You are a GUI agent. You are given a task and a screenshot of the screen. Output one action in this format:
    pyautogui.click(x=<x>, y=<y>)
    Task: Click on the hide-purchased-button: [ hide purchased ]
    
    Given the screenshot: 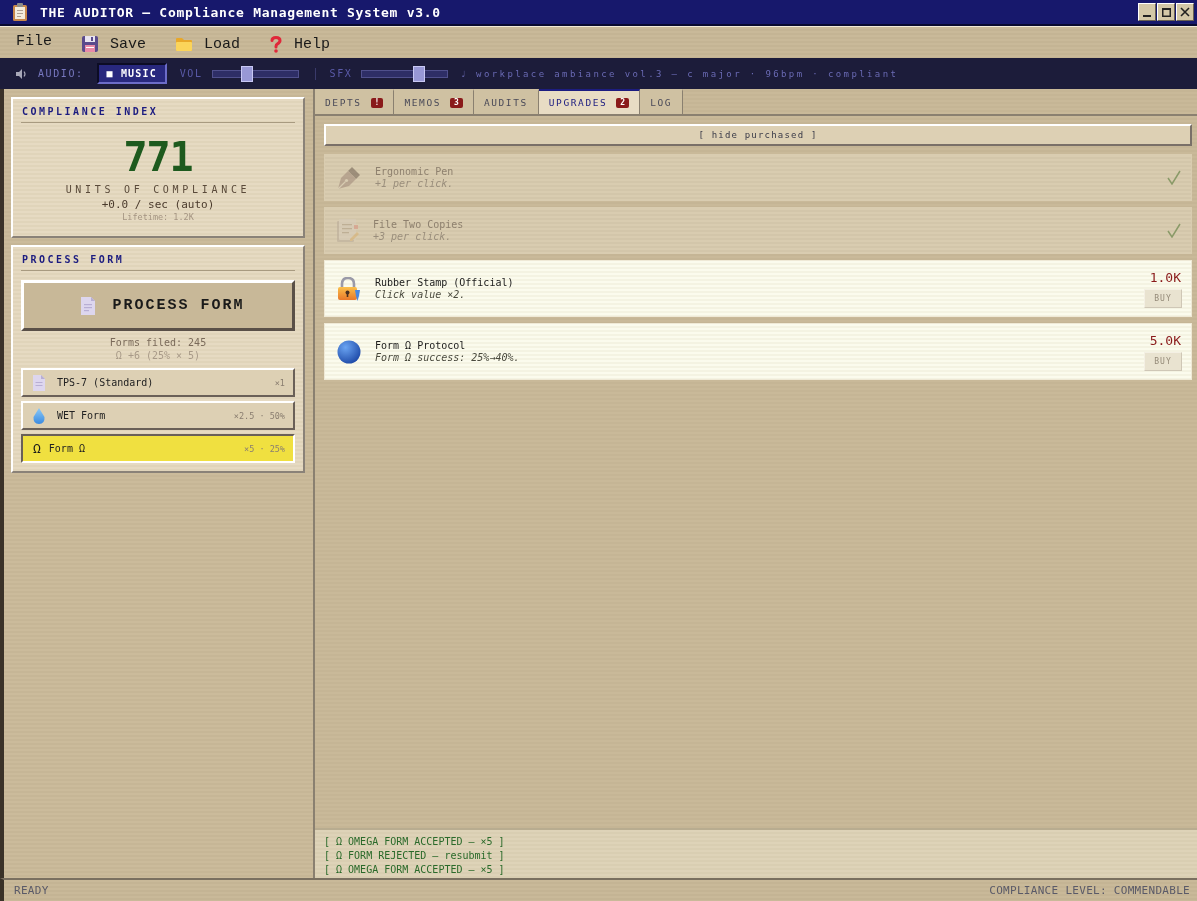 What is the action you would take?
    pyautogui.click(x=758, y=135)
    